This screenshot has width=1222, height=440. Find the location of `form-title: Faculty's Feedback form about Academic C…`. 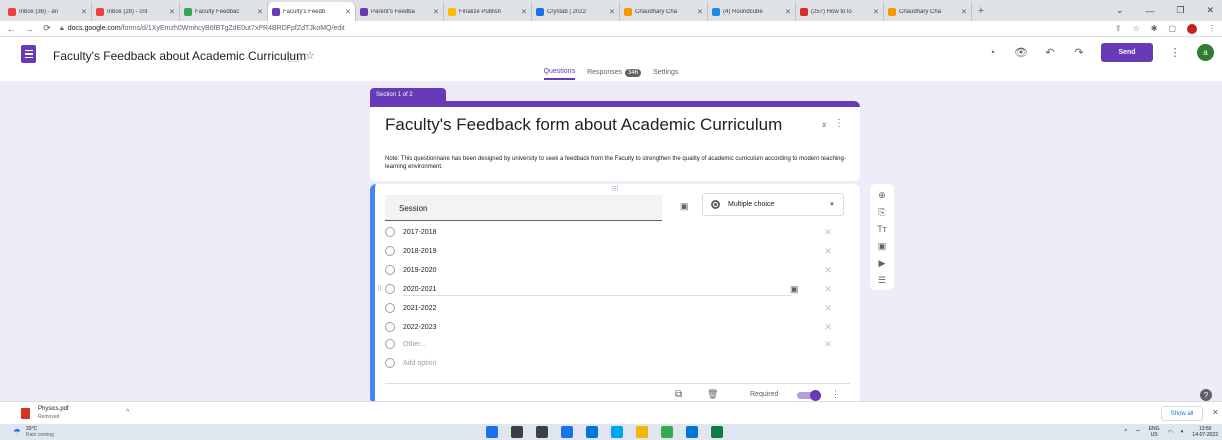

form-title: Faculty's Feedback form about Academic C… is located at coordinates (585, 124).